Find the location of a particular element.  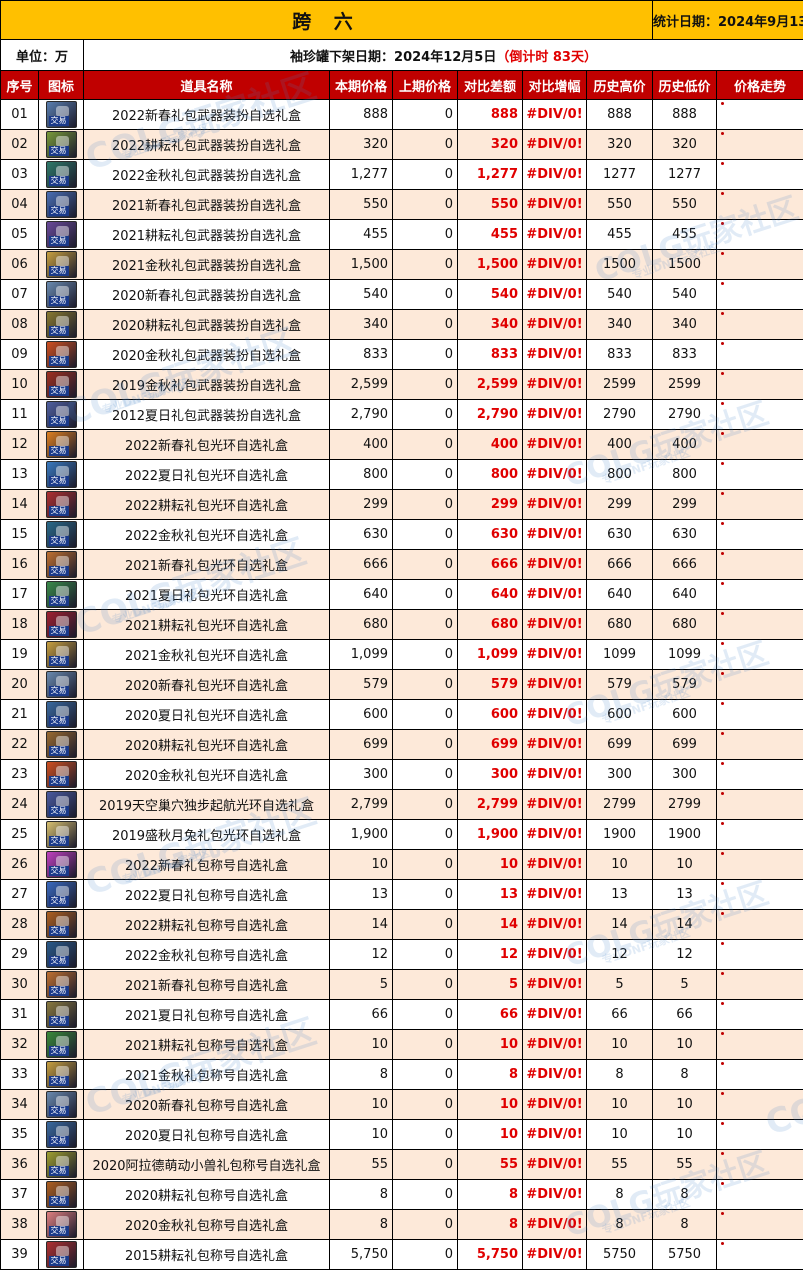

history-high: 5750 is located at coordinates (619, 1254).